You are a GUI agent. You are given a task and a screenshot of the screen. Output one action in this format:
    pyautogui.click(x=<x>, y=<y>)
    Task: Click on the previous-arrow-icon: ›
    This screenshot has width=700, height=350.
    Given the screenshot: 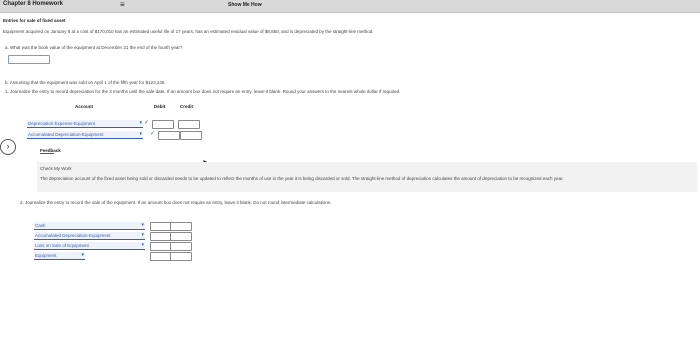 What is the action you would take?
    pyautogui.click(x=8, y=147)
    